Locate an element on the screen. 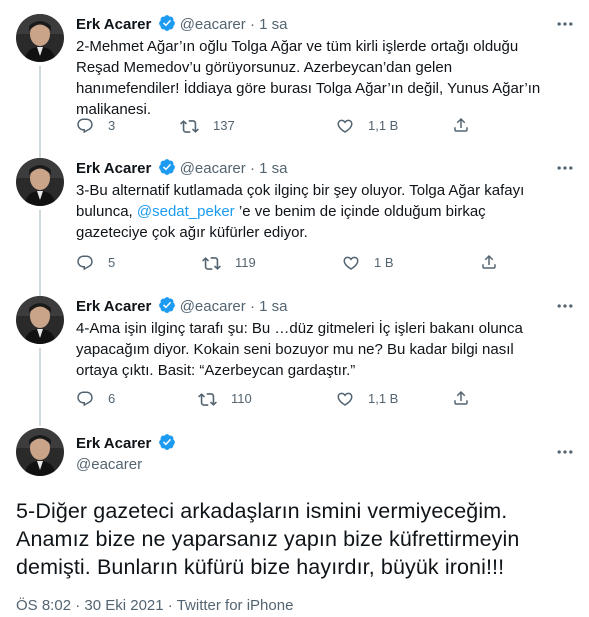 The height and width of the screenshot is (617, 589). tweet-actions: 3 137 1,1 B is located at coordinates (276, 126).